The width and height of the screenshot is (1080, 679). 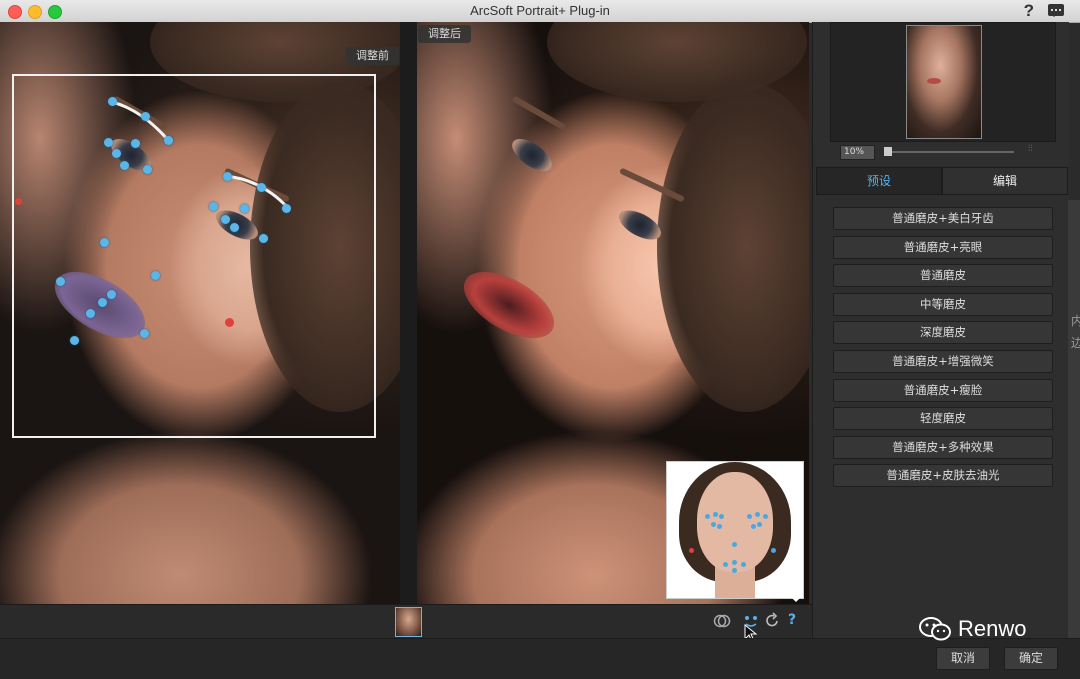 I want to click on window-title: ArcSoft Portrait+ Plug-in, so click(x=540, y=10).